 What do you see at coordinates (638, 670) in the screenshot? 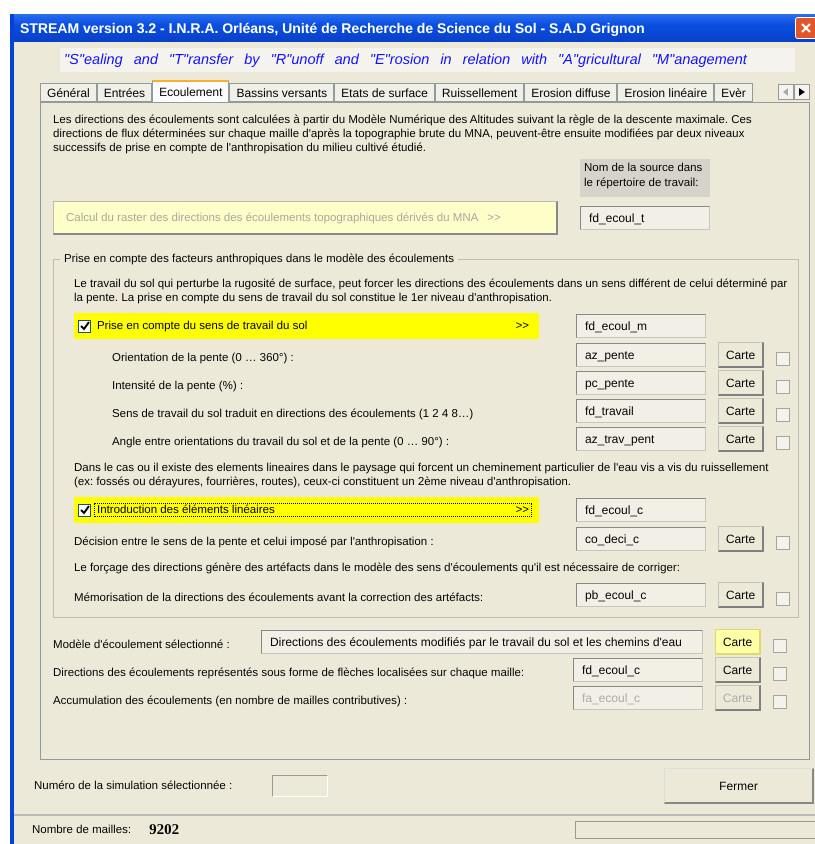
I see `result-field: fd_ecoul_c` at bounding box center [638, 670].